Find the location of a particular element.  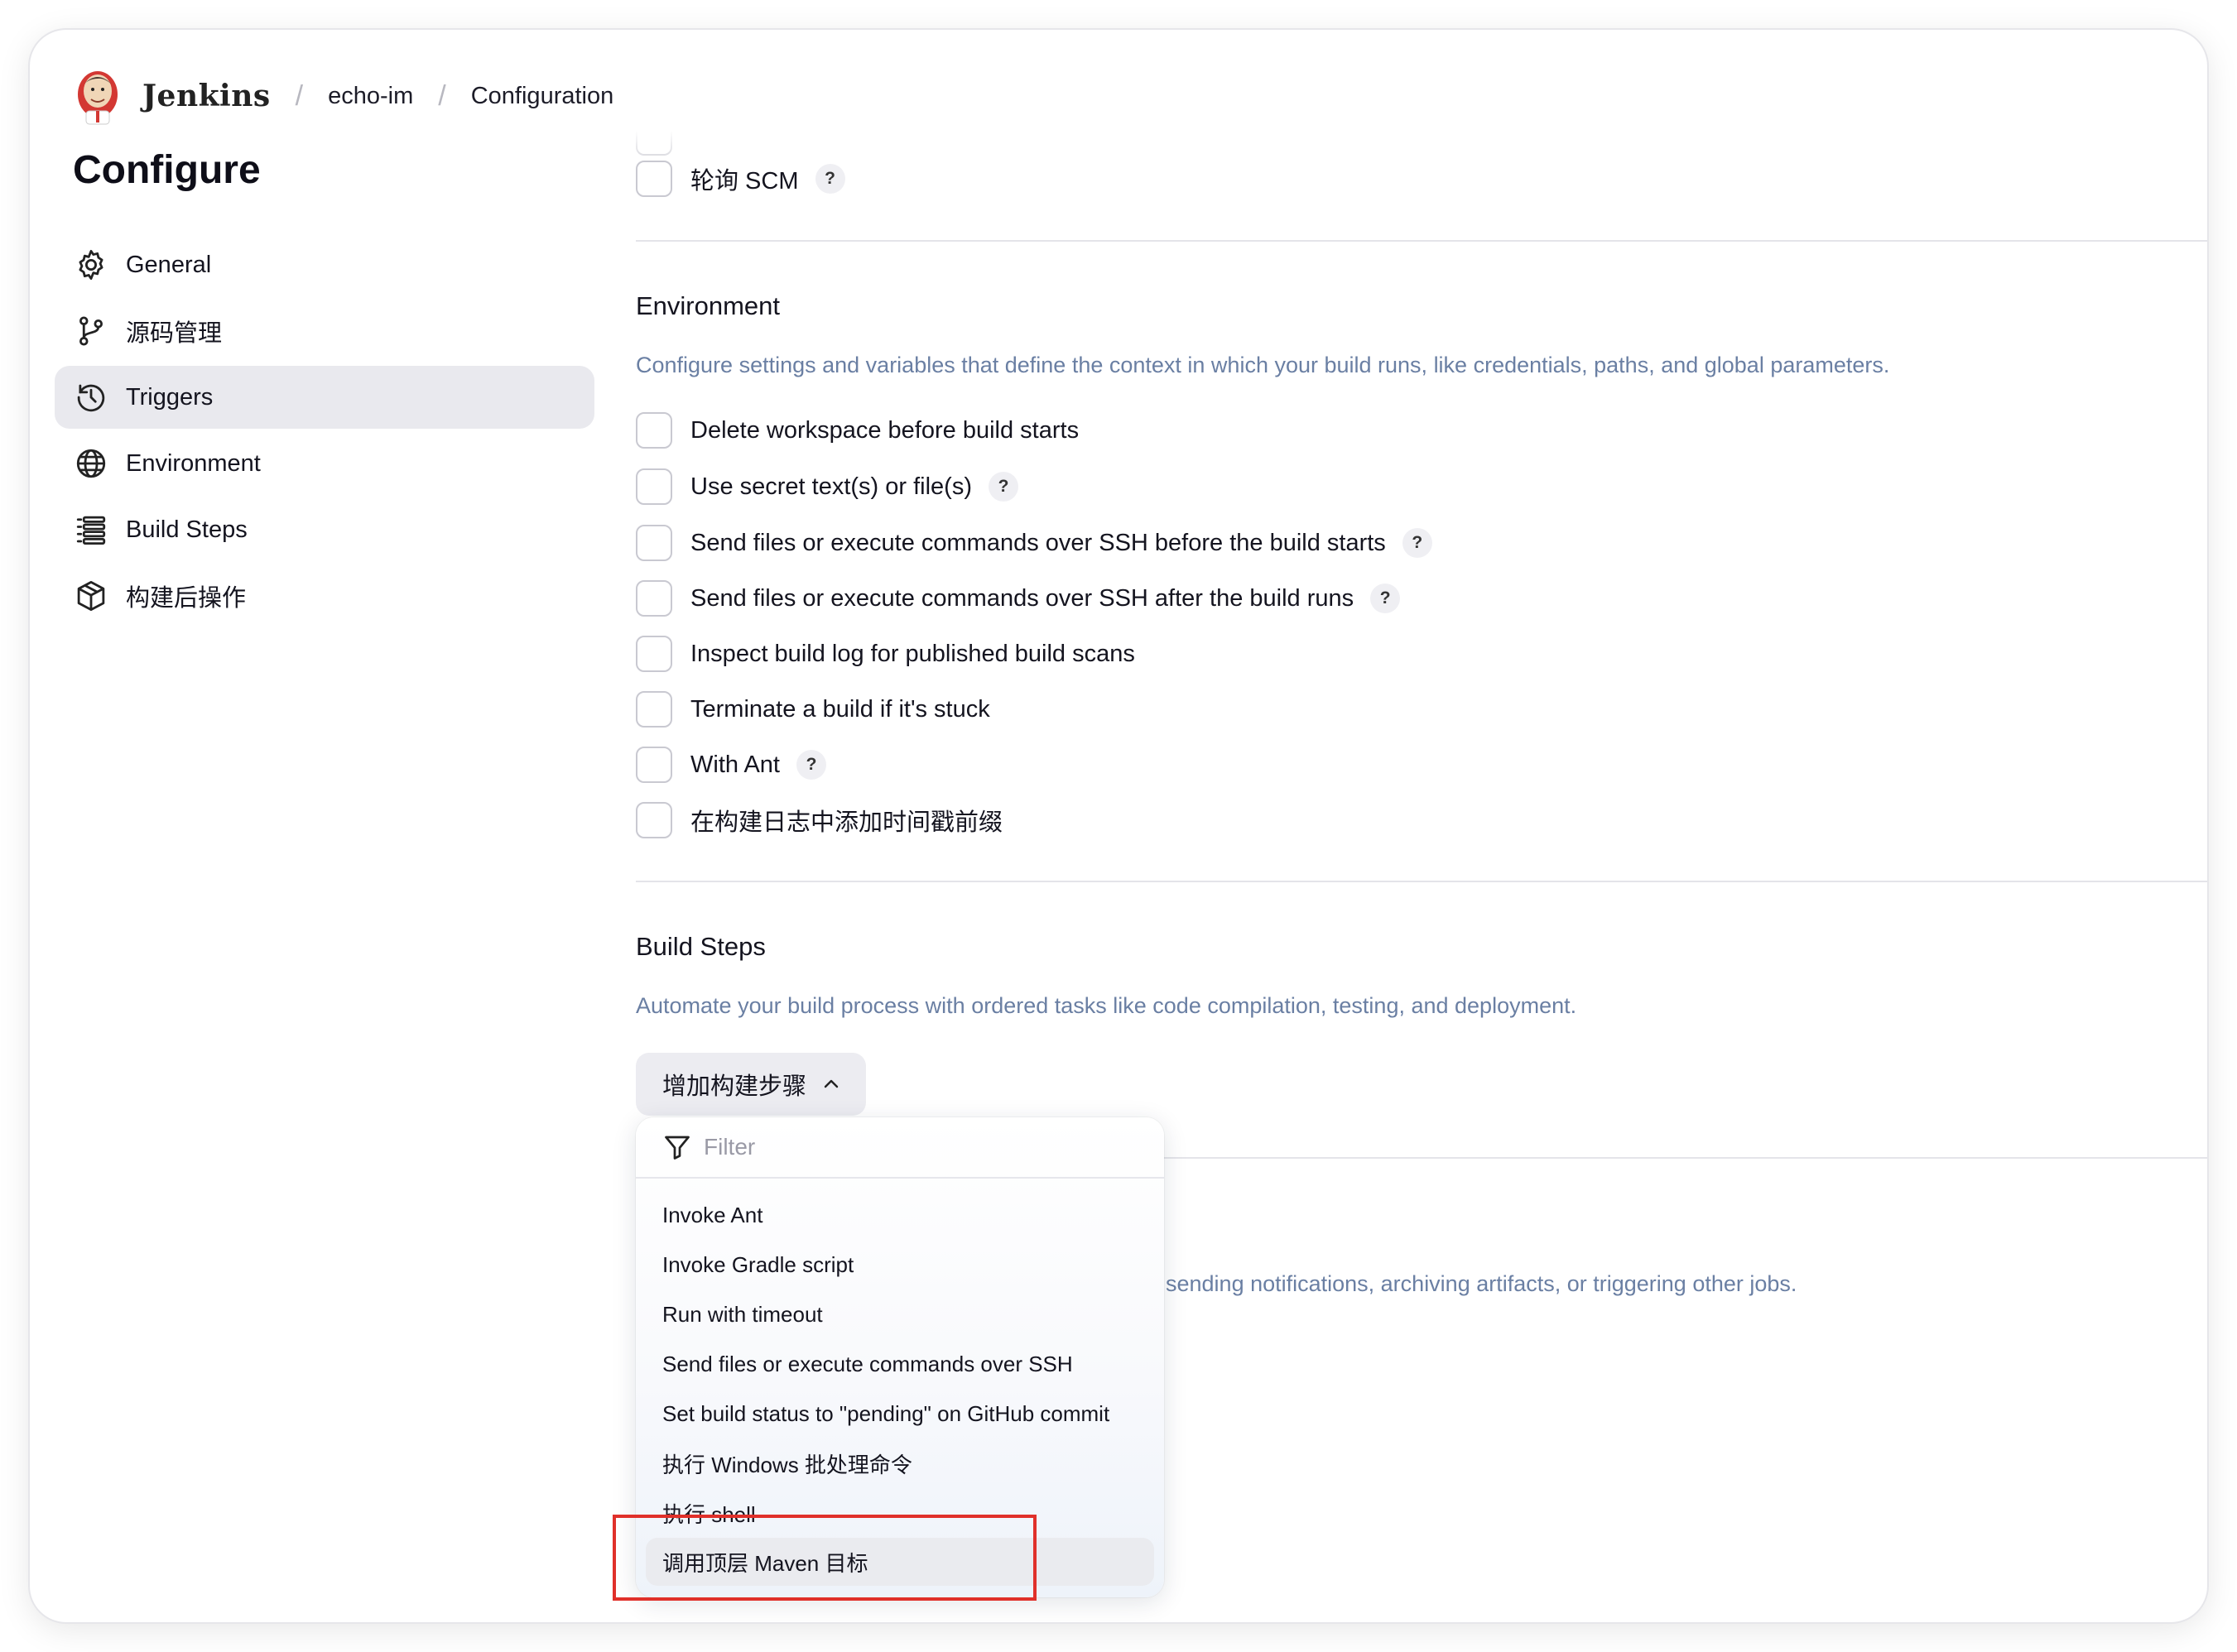

page-title: Configure is located at coordinates (167, 170).